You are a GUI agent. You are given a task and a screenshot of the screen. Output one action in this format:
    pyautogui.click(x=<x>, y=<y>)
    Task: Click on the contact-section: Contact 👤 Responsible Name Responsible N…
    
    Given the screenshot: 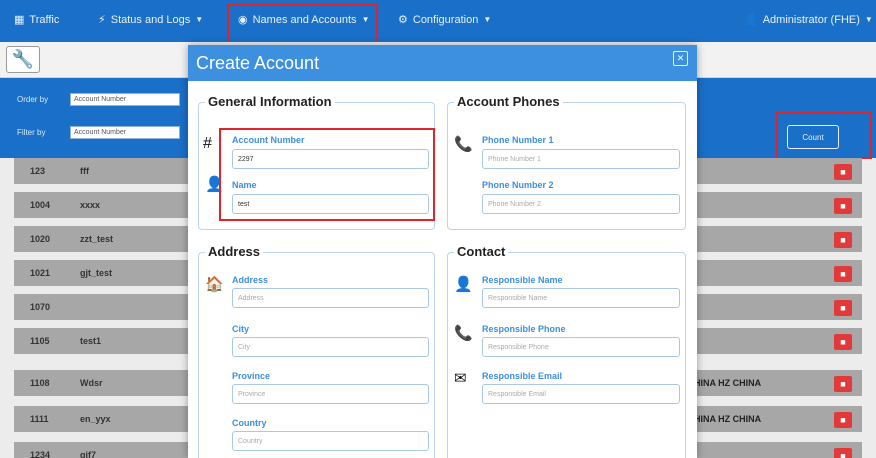 What is the action you would take?
    pyautogui.click(x=566, y=351)
    